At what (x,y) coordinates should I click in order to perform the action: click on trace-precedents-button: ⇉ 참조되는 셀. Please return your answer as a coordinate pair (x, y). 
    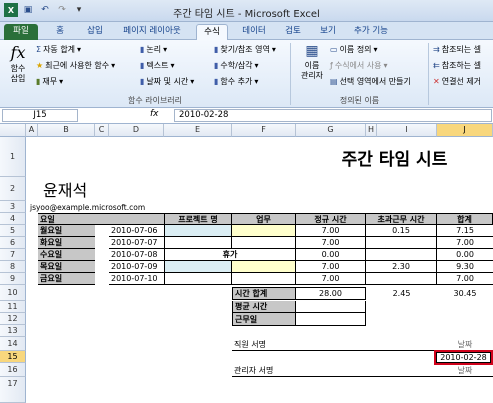
    Looking at the image, I should click on (457, 49).